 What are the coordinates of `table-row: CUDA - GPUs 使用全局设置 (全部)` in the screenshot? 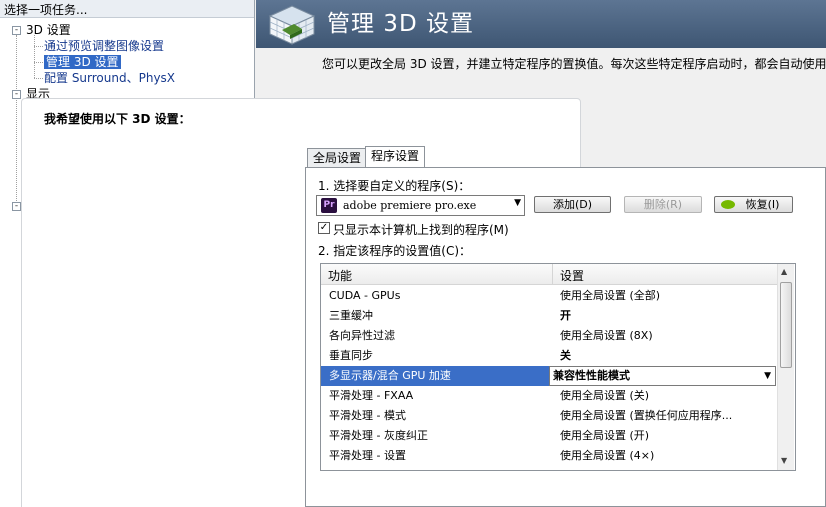 It's located at (548, 296).